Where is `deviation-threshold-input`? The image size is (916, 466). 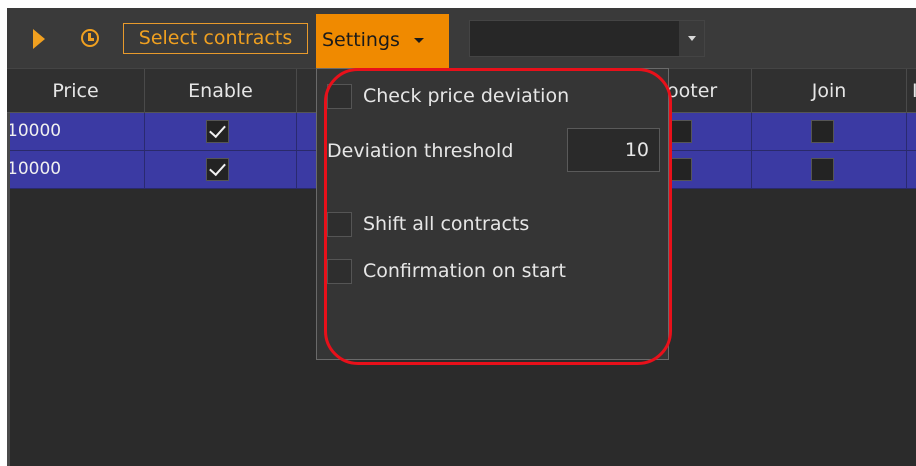 deviation-threshold-input is located at coordinates (613, 150).